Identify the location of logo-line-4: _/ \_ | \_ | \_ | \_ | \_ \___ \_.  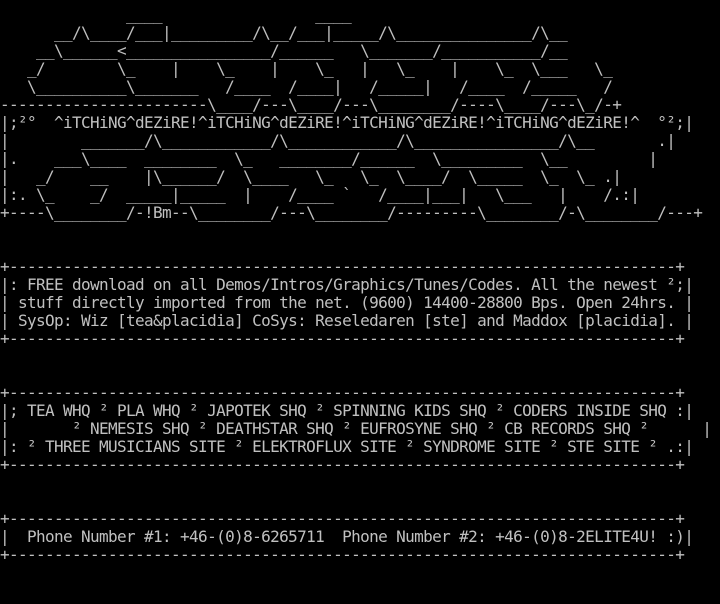
(306, 68).